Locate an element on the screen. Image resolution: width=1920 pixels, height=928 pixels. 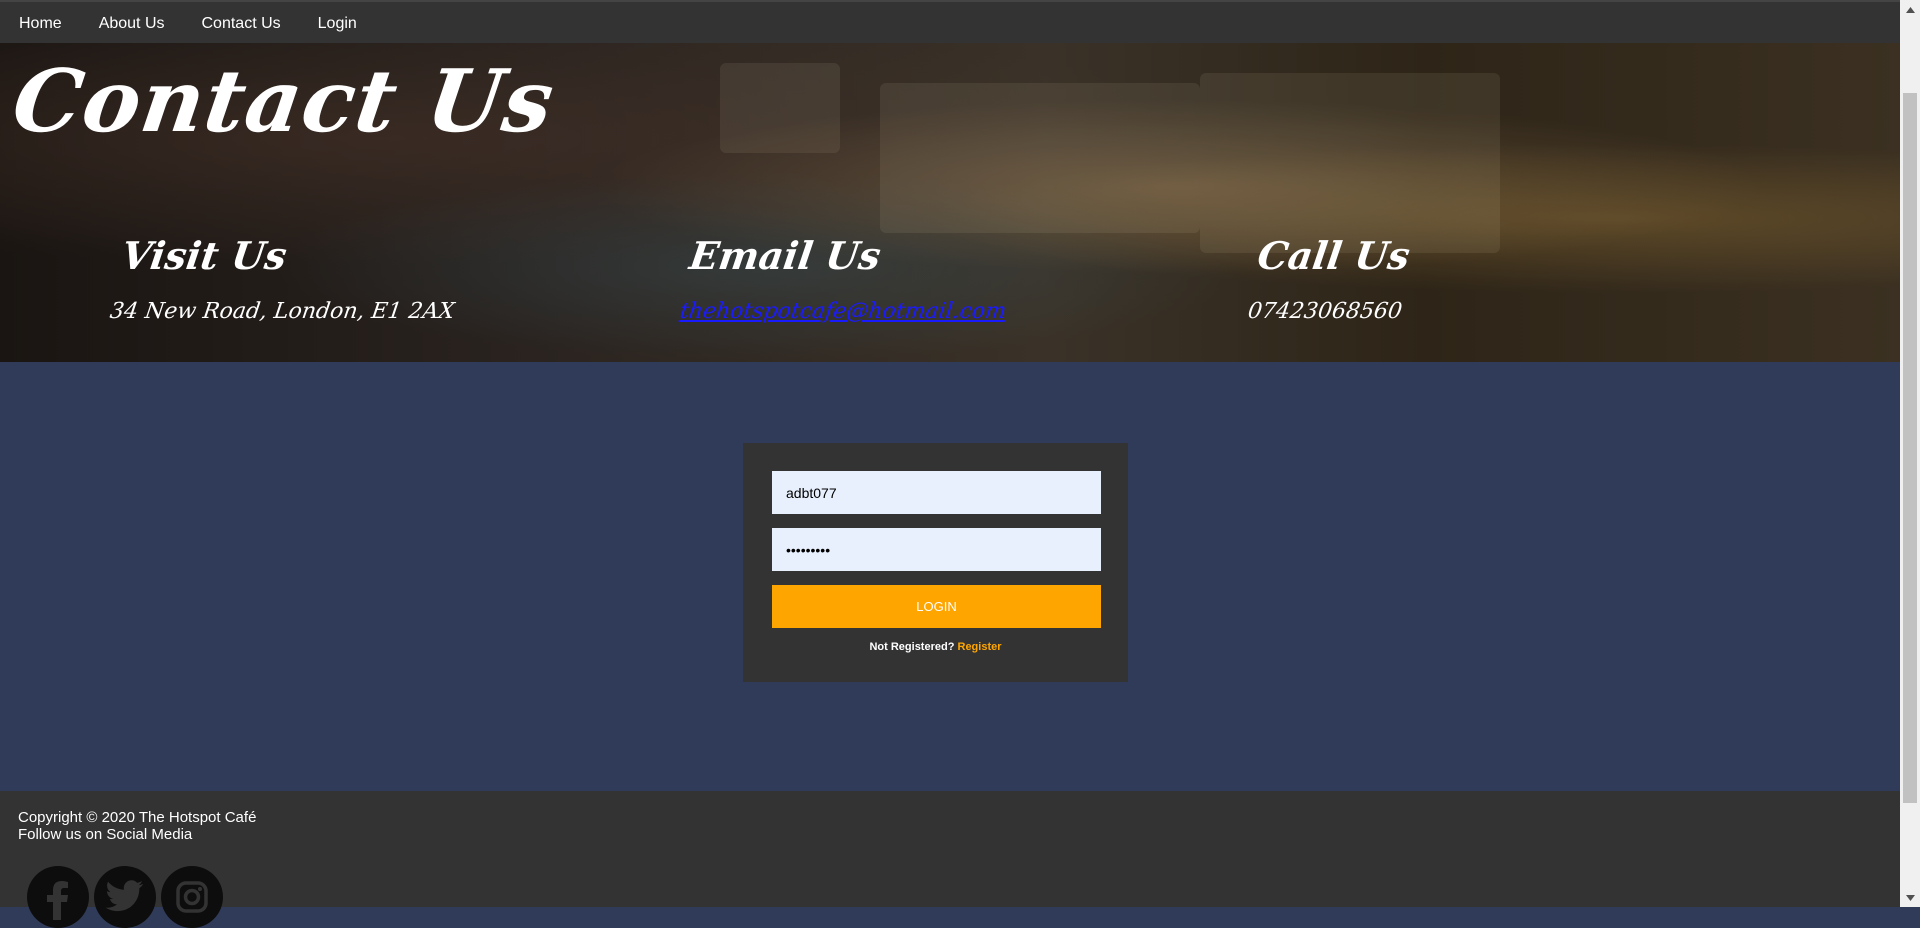
email-us-heading: Email Us is located at coordinates (785, 255).